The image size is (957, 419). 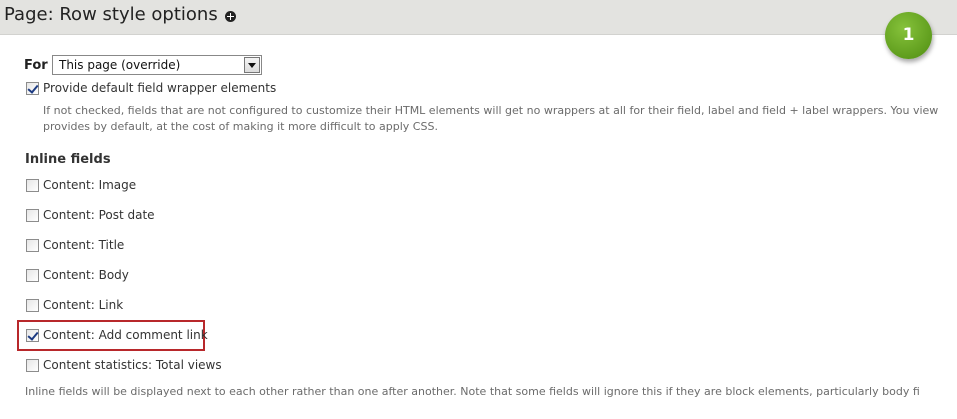 What do you see at coordinates (160, 88) in the screenshot?
I see `wrapper-option-label: Provide default field wrapper elements` at bounding box center [160, 88].